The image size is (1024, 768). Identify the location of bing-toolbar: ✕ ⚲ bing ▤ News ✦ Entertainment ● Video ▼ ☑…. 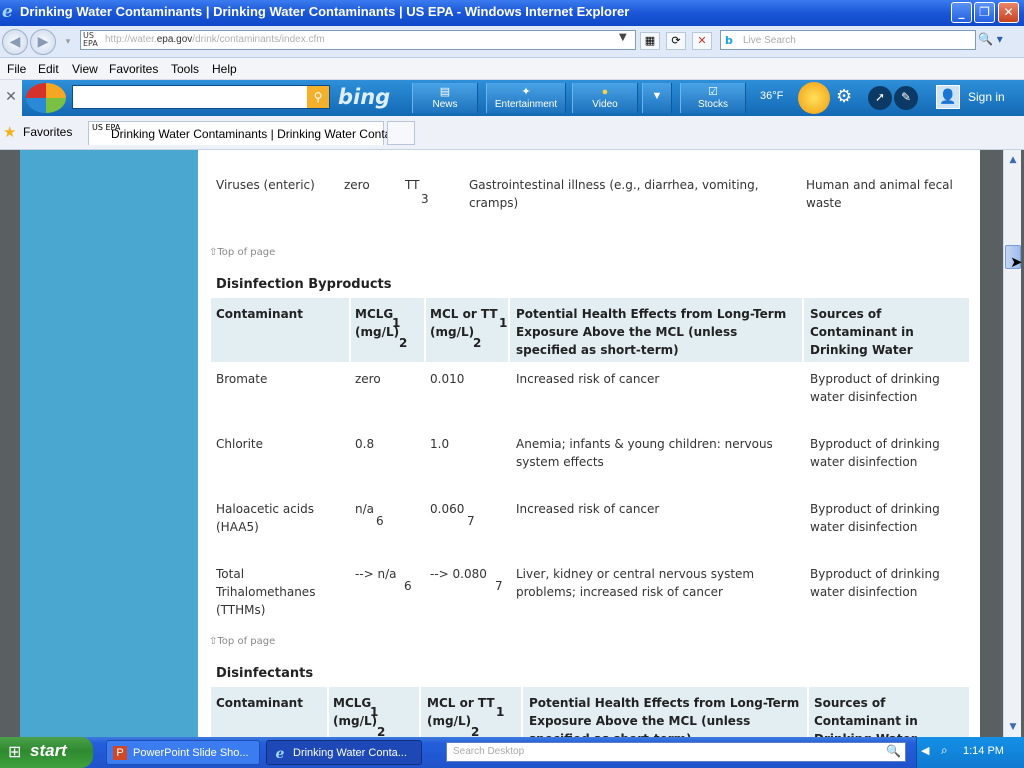
(512, 98).